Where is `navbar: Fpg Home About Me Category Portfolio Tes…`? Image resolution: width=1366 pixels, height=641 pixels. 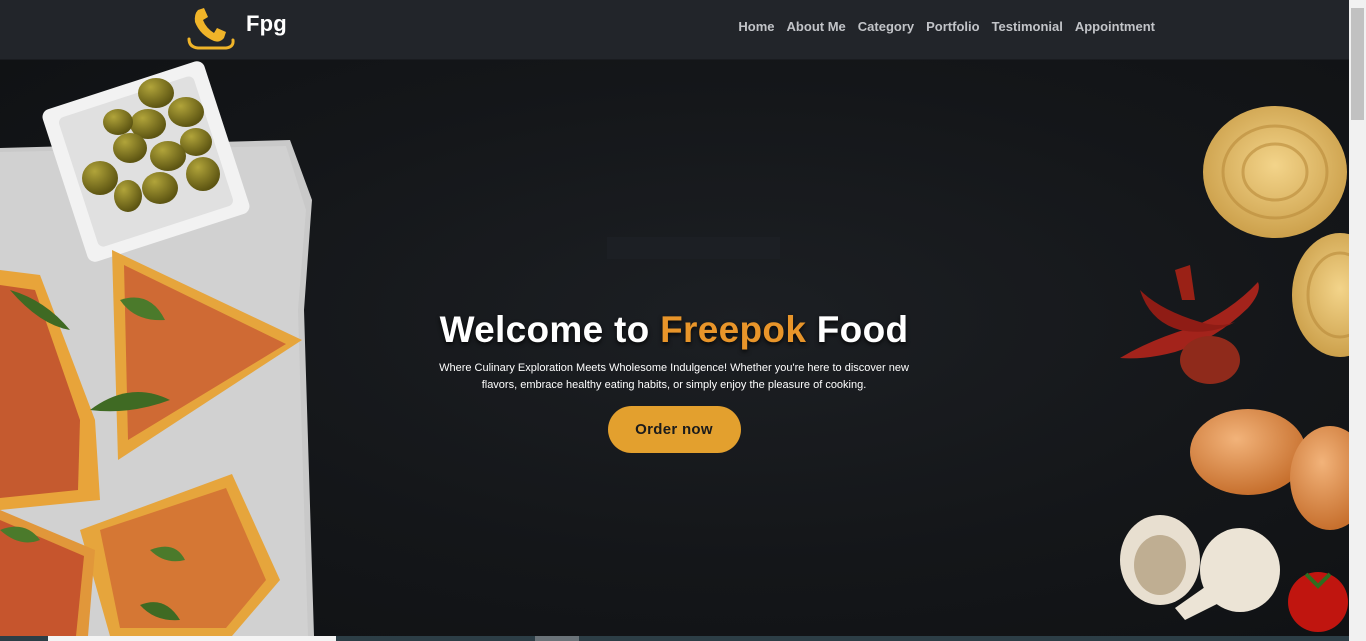 navbar: Fpg Home About Me Category Portfolio Tes… is located at coordinates (674, 30).